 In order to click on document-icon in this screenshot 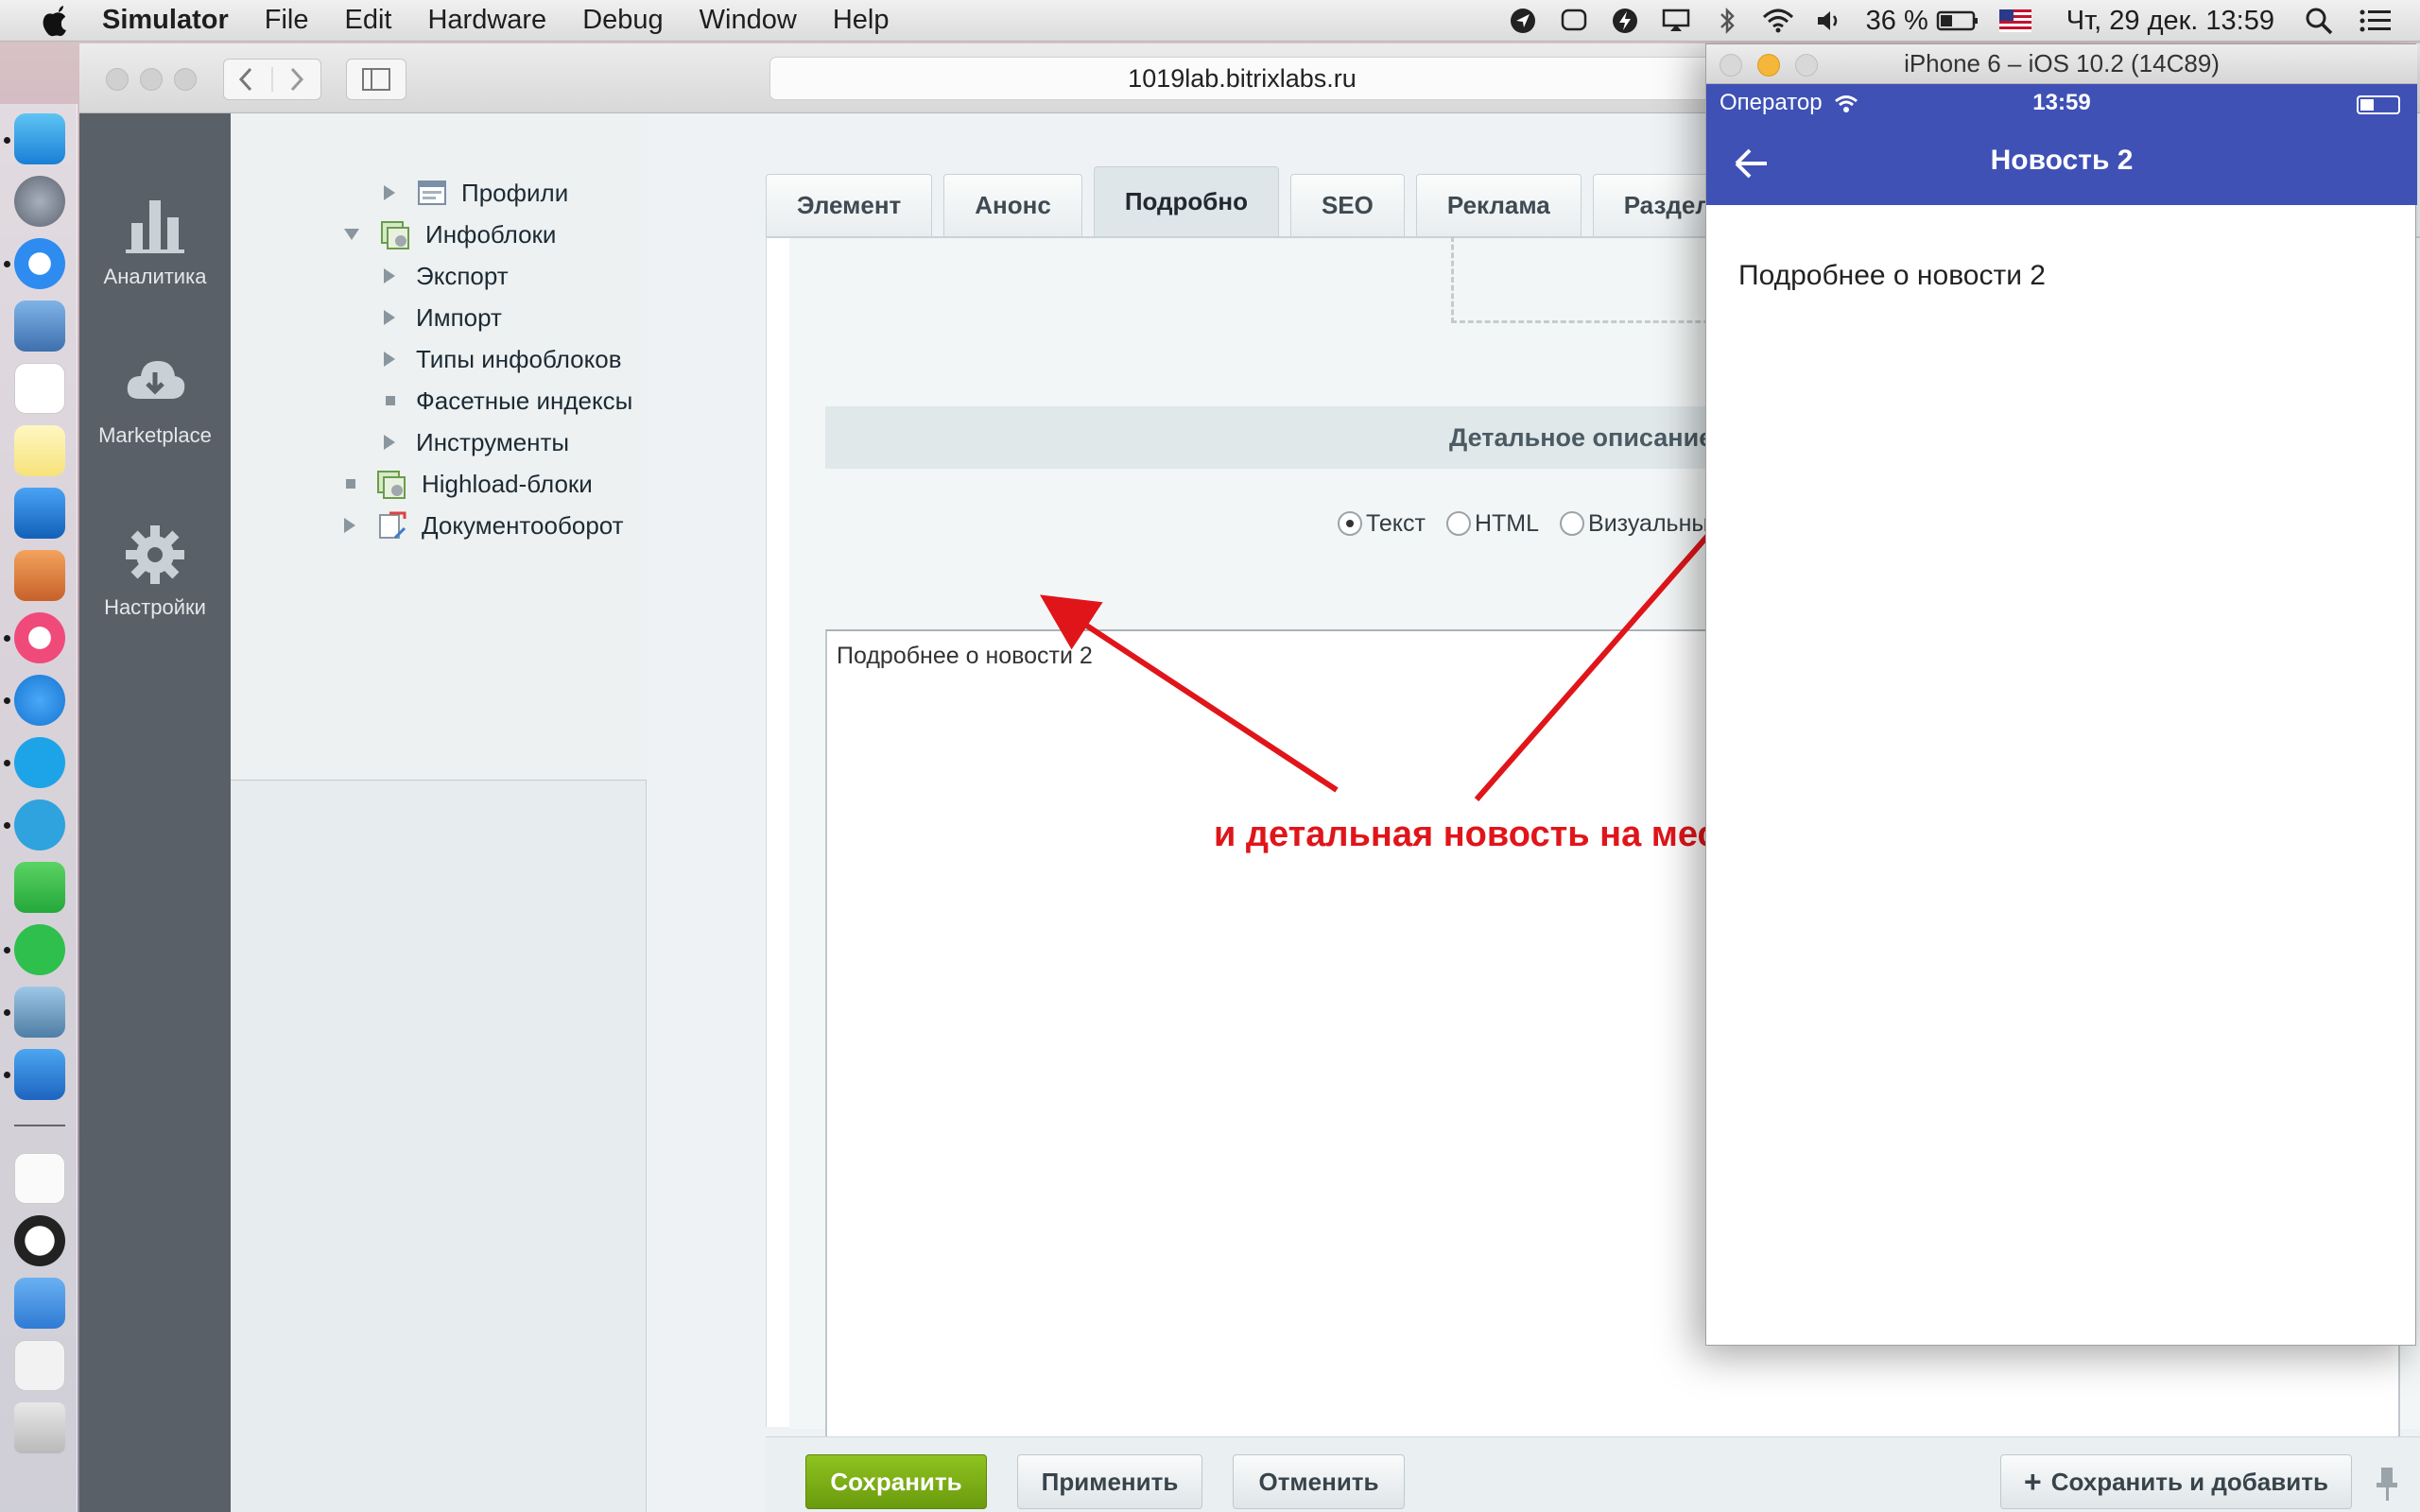, I will do `click(39, 1178)`.